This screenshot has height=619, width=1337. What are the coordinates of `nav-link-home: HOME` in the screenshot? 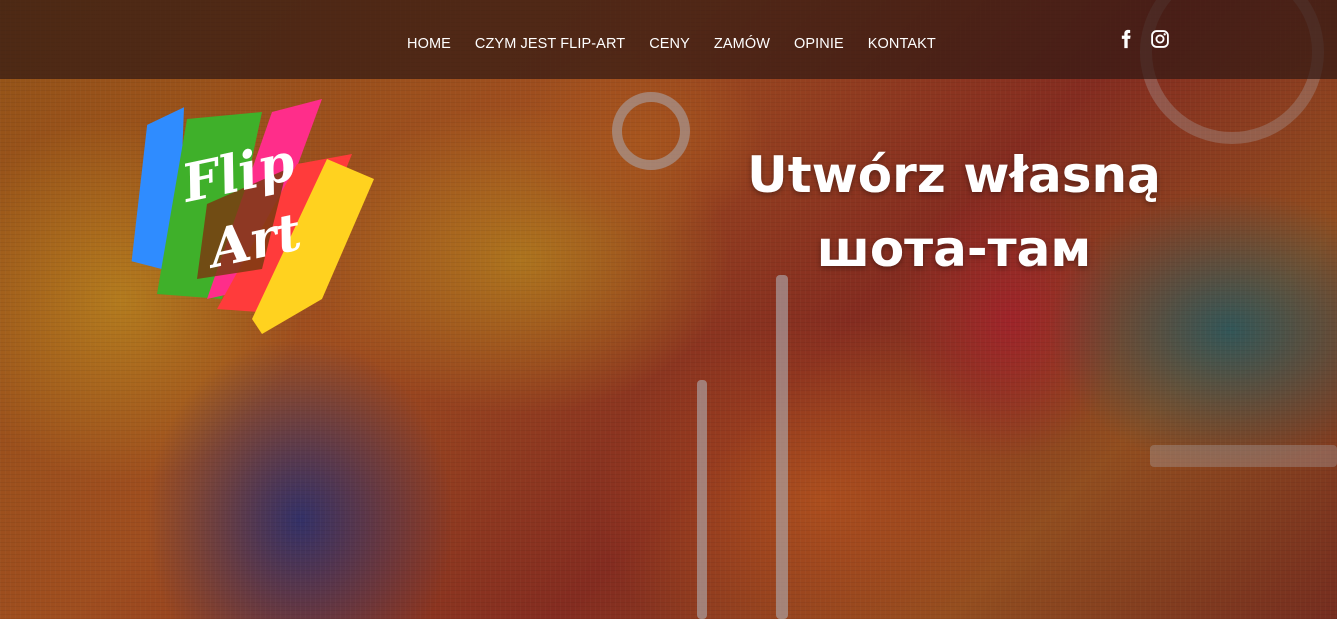 It's located at (429, 44).